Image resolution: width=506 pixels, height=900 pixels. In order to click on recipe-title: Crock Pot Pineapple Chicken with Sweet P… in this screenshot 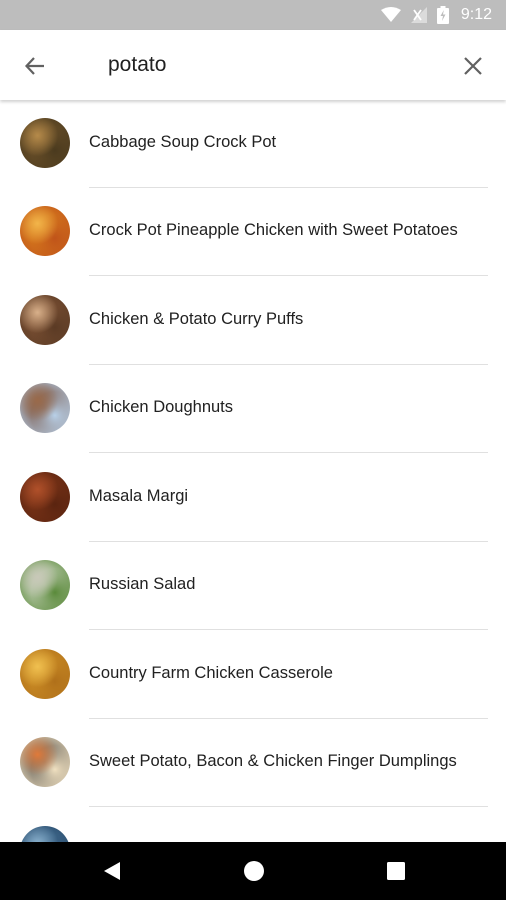, I will do `click(273, 230)`.